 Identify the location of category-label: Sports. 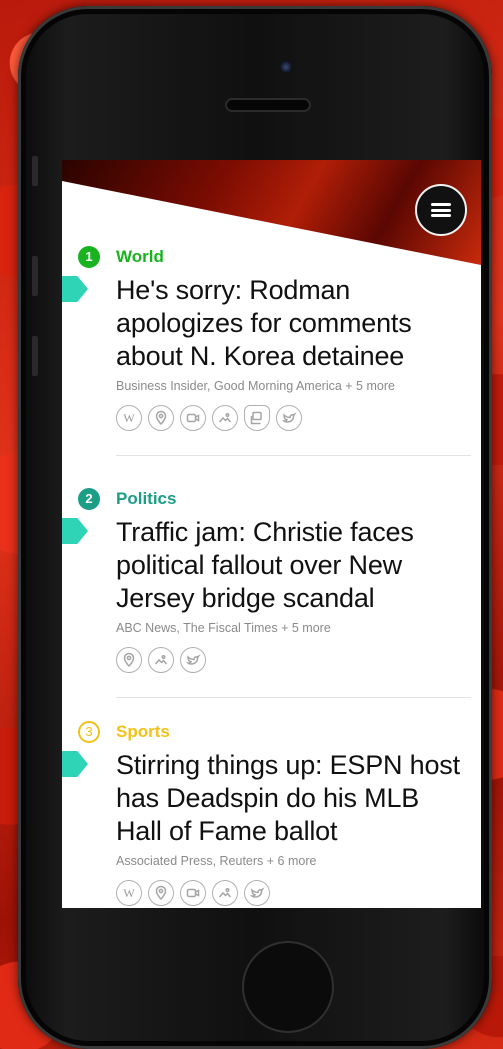
(143, 732).